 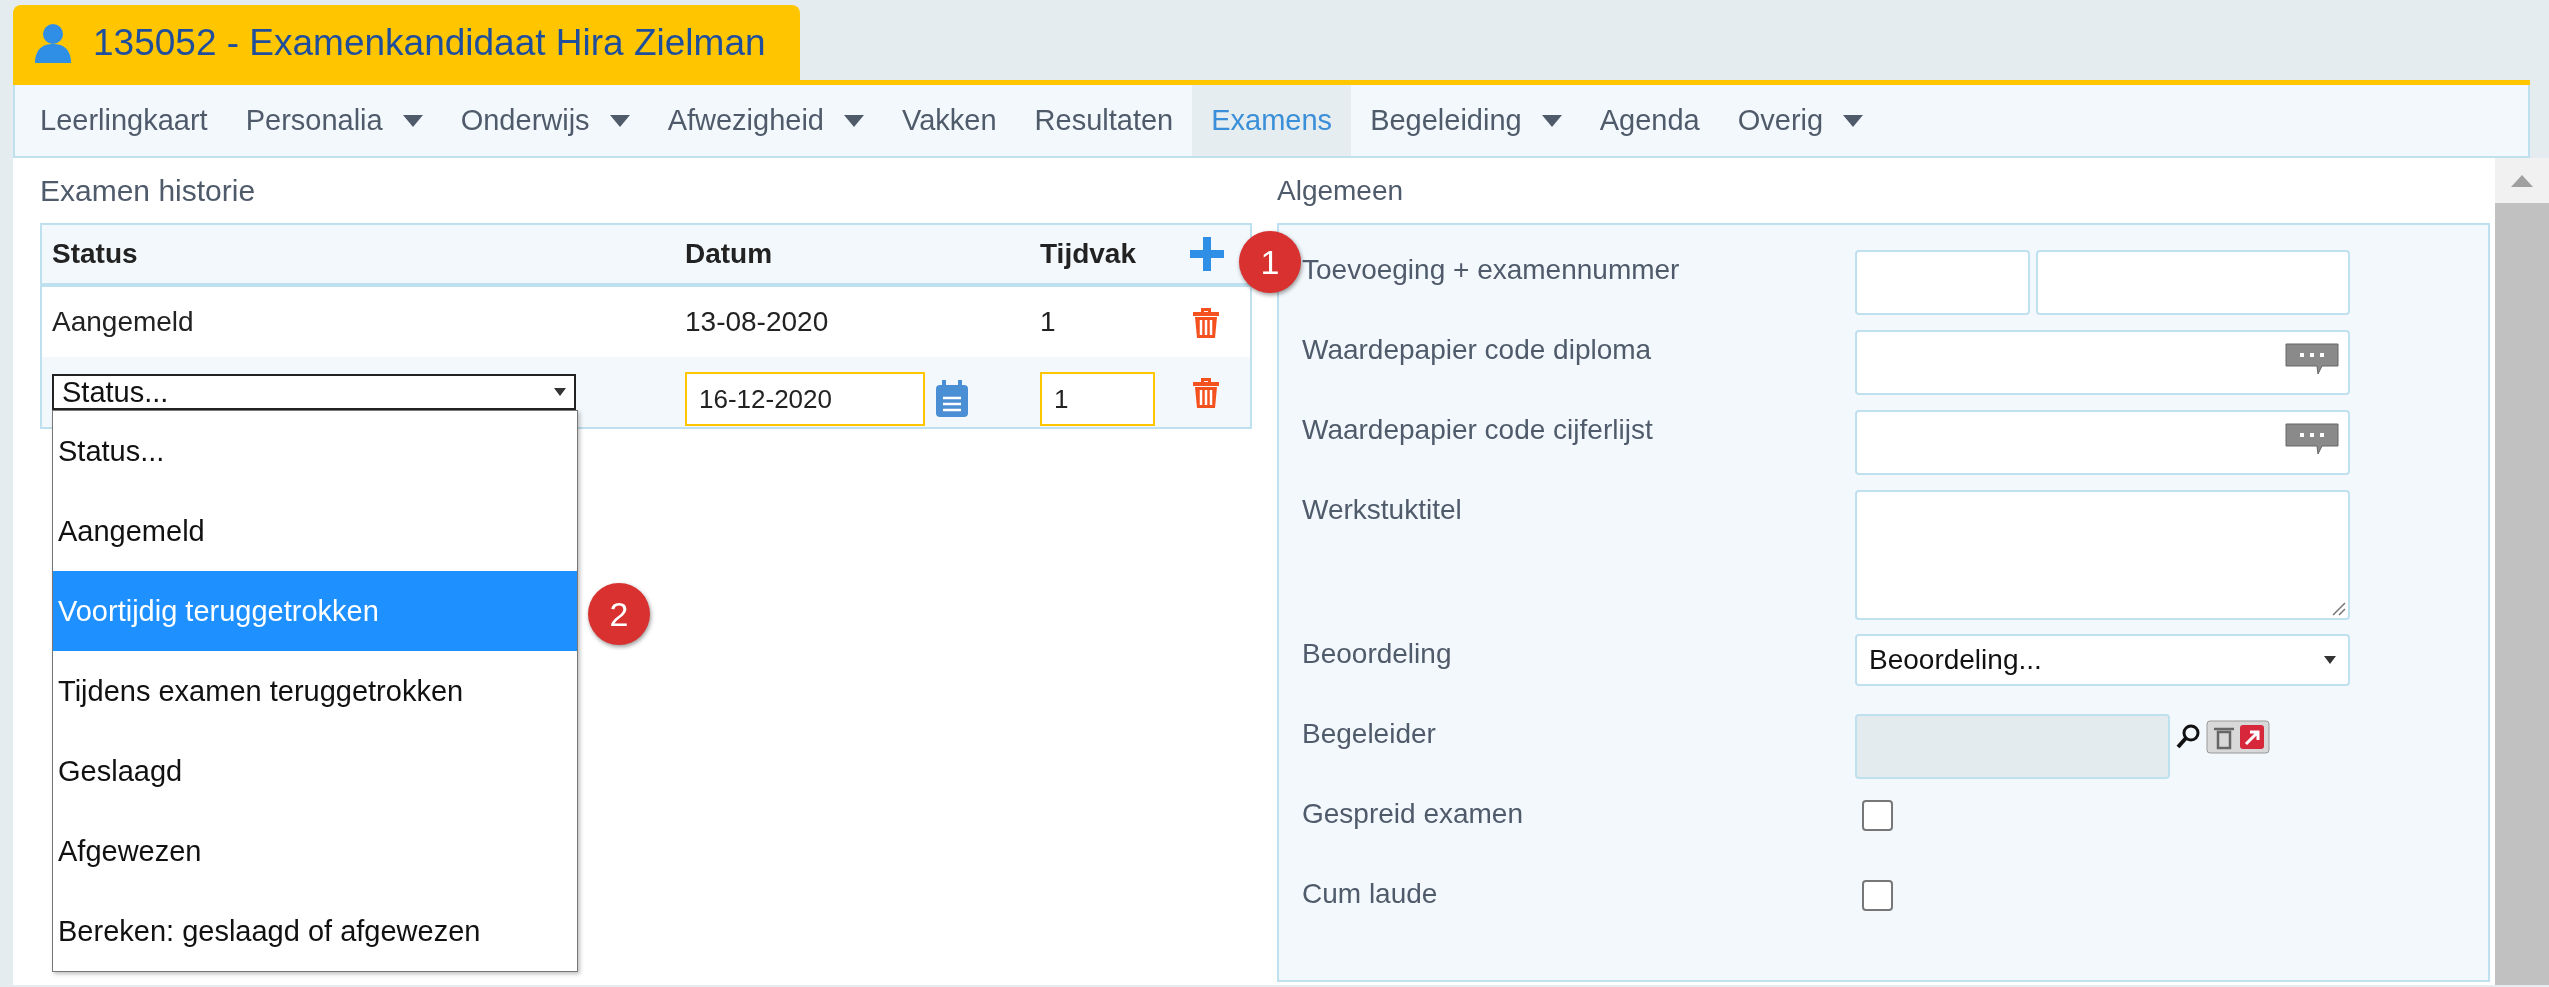 I want to click on field-label: Begeleider, so click(x=1369, y=733).